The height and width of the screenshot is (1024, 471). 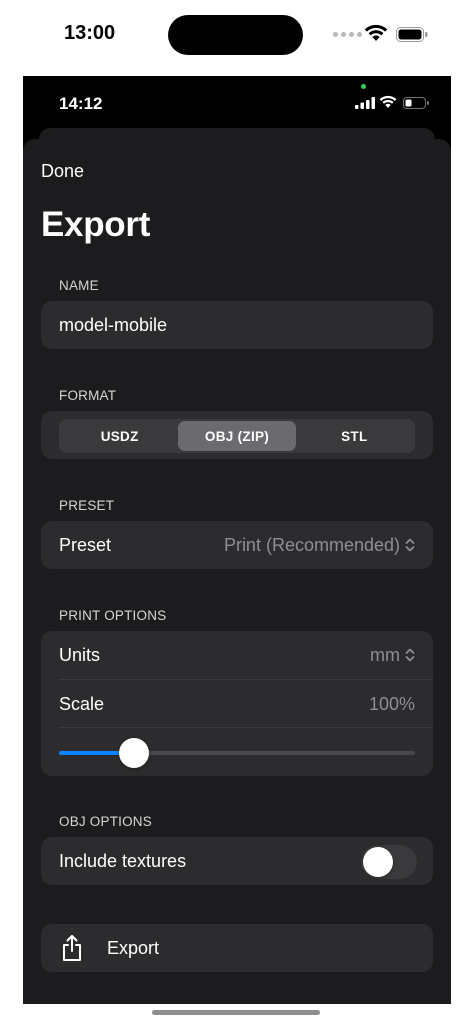 I want to click on name-input-value: model-mobile, so click(x=113, y=325).